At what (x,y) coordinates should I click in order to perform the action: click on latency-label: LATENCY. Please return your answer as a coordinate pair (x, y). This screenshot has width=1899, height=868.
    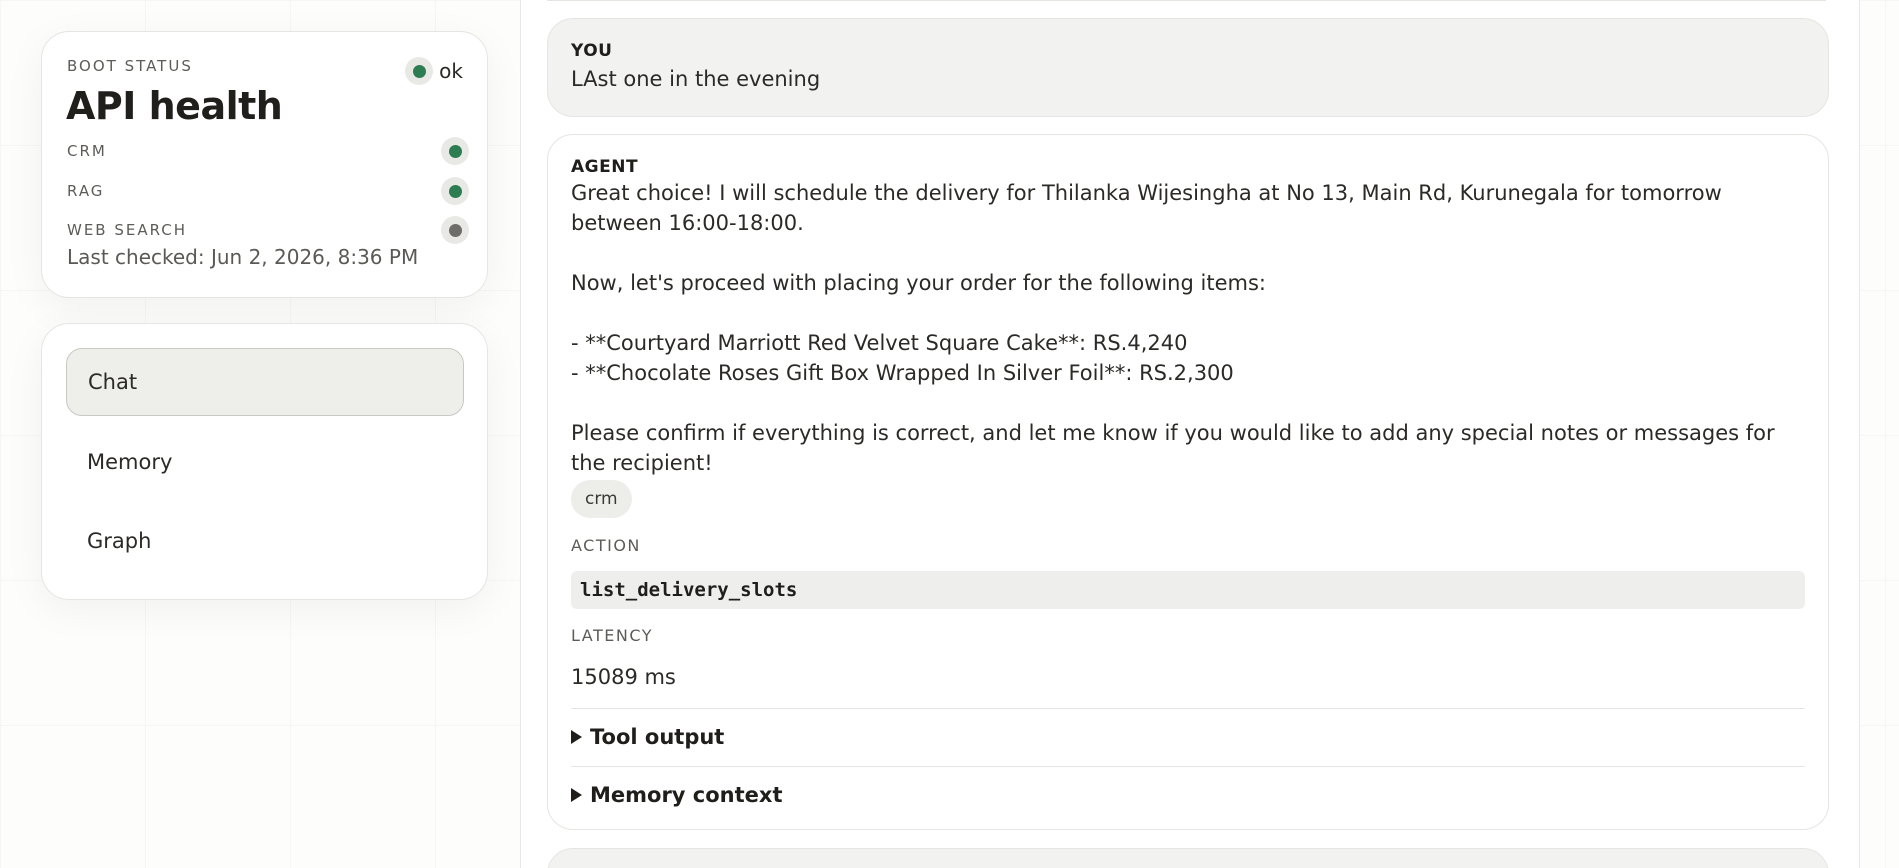
    Looking at the image, I should click on (612, 635).